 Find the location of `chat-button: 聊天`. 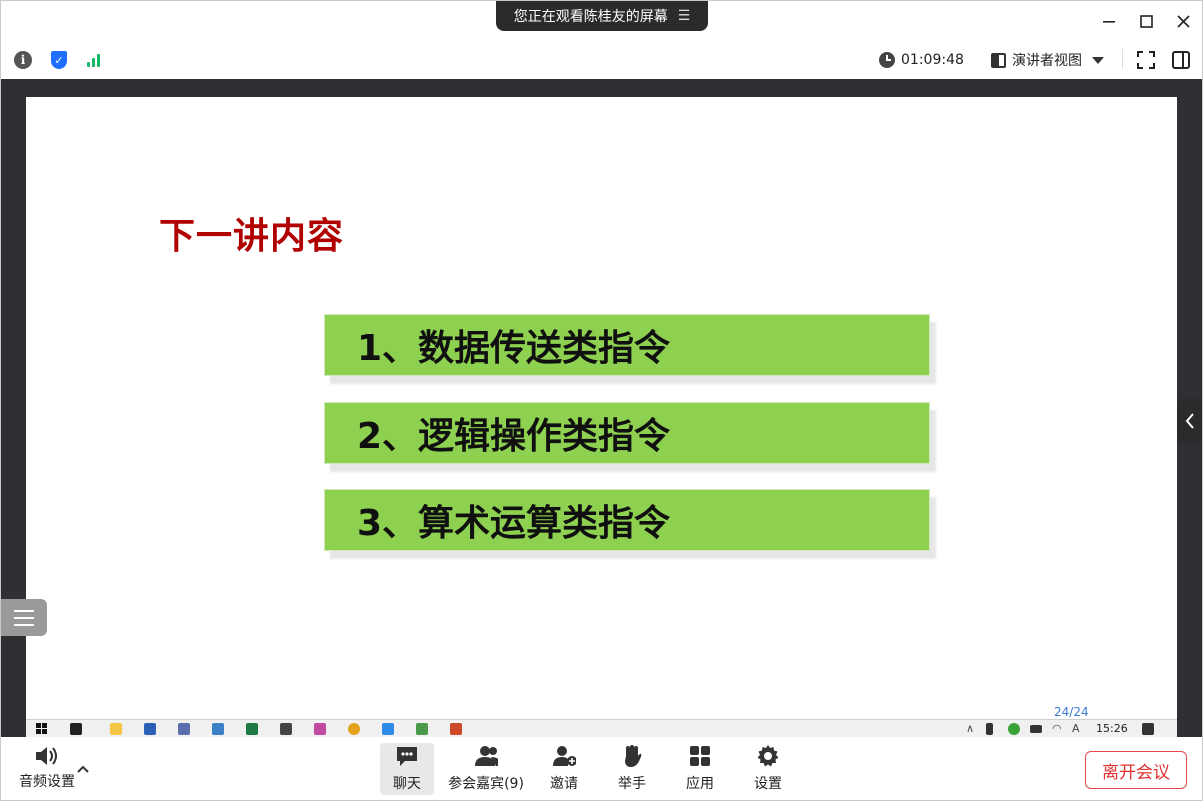

chat-button: 聊天 is located at coordinates (407, 769).